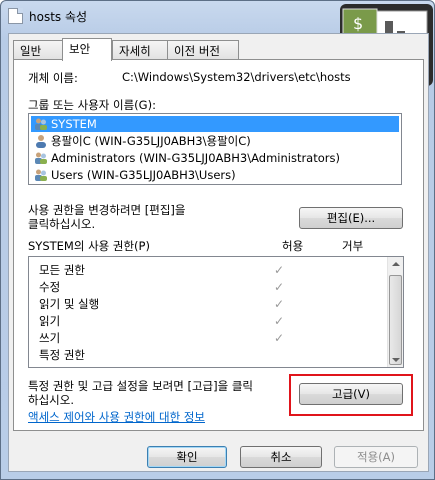  What do you see at coordinates (107, 217) in the screenshot?
I see `edit-hint: 사용 권한을 변경하려면 [편집]을 클릭하십시오.` at bounding box center [107, 217].